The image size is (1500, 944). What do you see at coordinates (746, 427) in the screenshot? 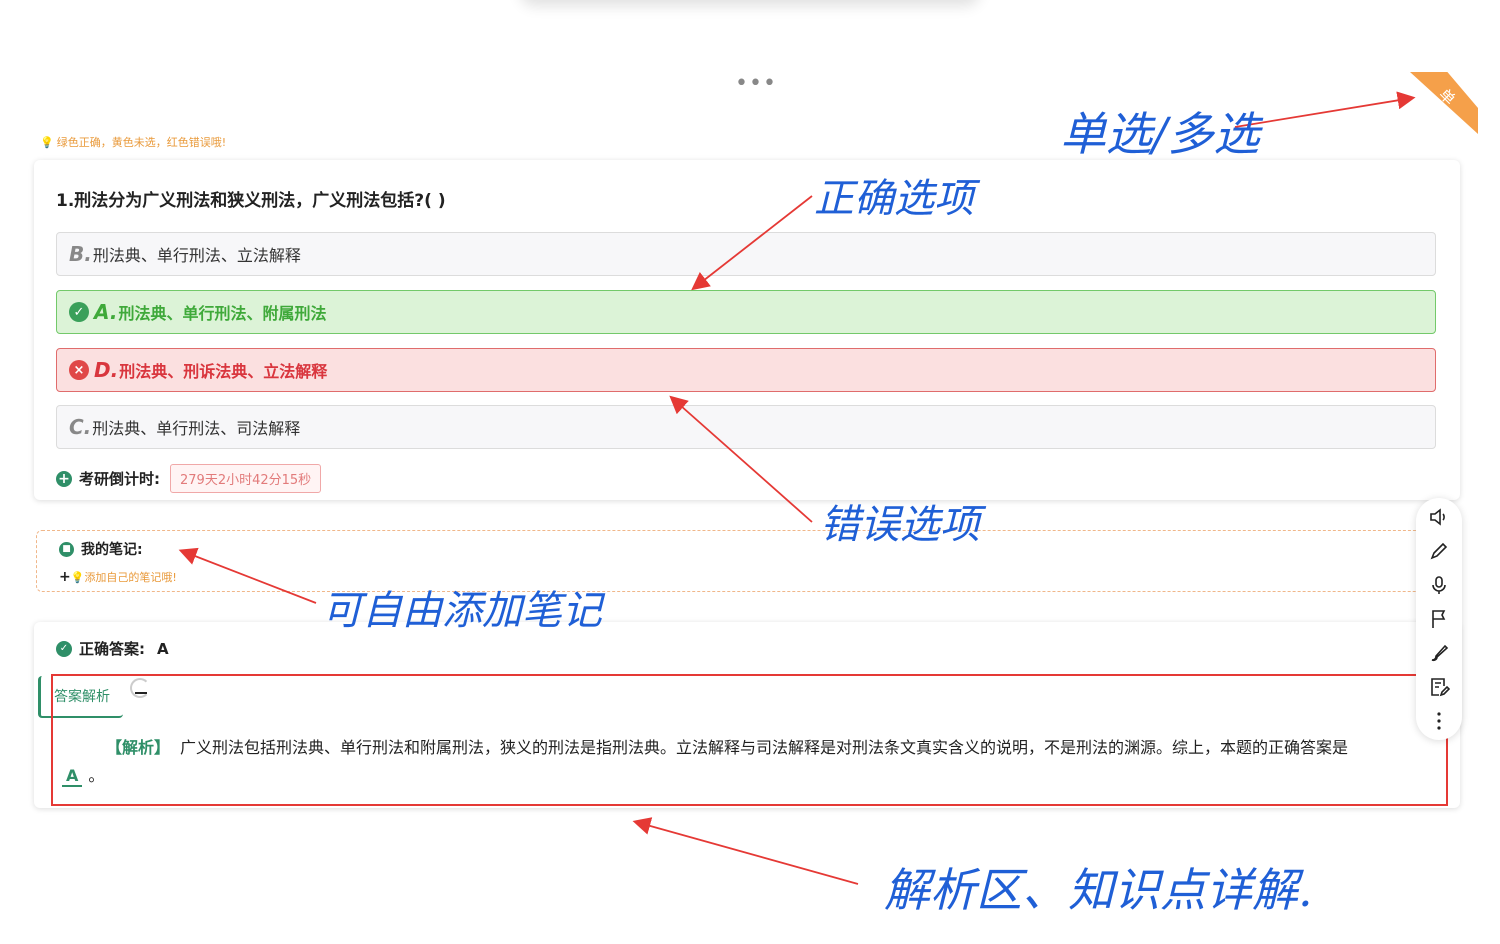
I see `option-c: C. 刑法典、单行刑法、司法解释` at bounding box center [746, 427].